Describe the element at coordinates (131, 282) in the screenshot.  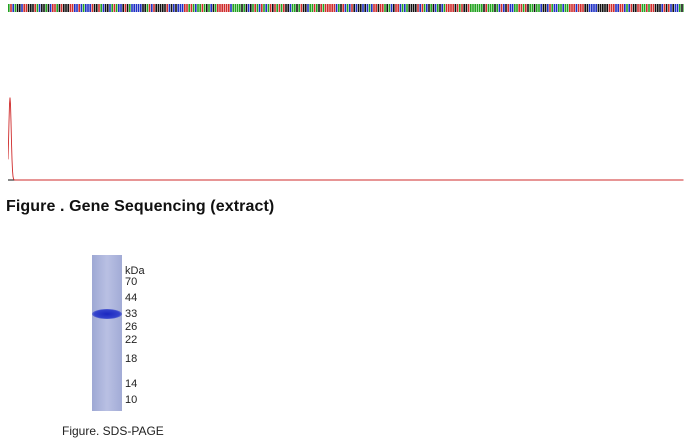
I see `marker-label: 70` at that location.